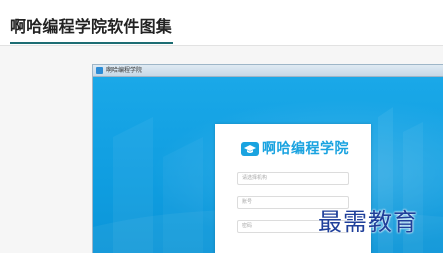  I want to click on header-divider, so click(221, 45).